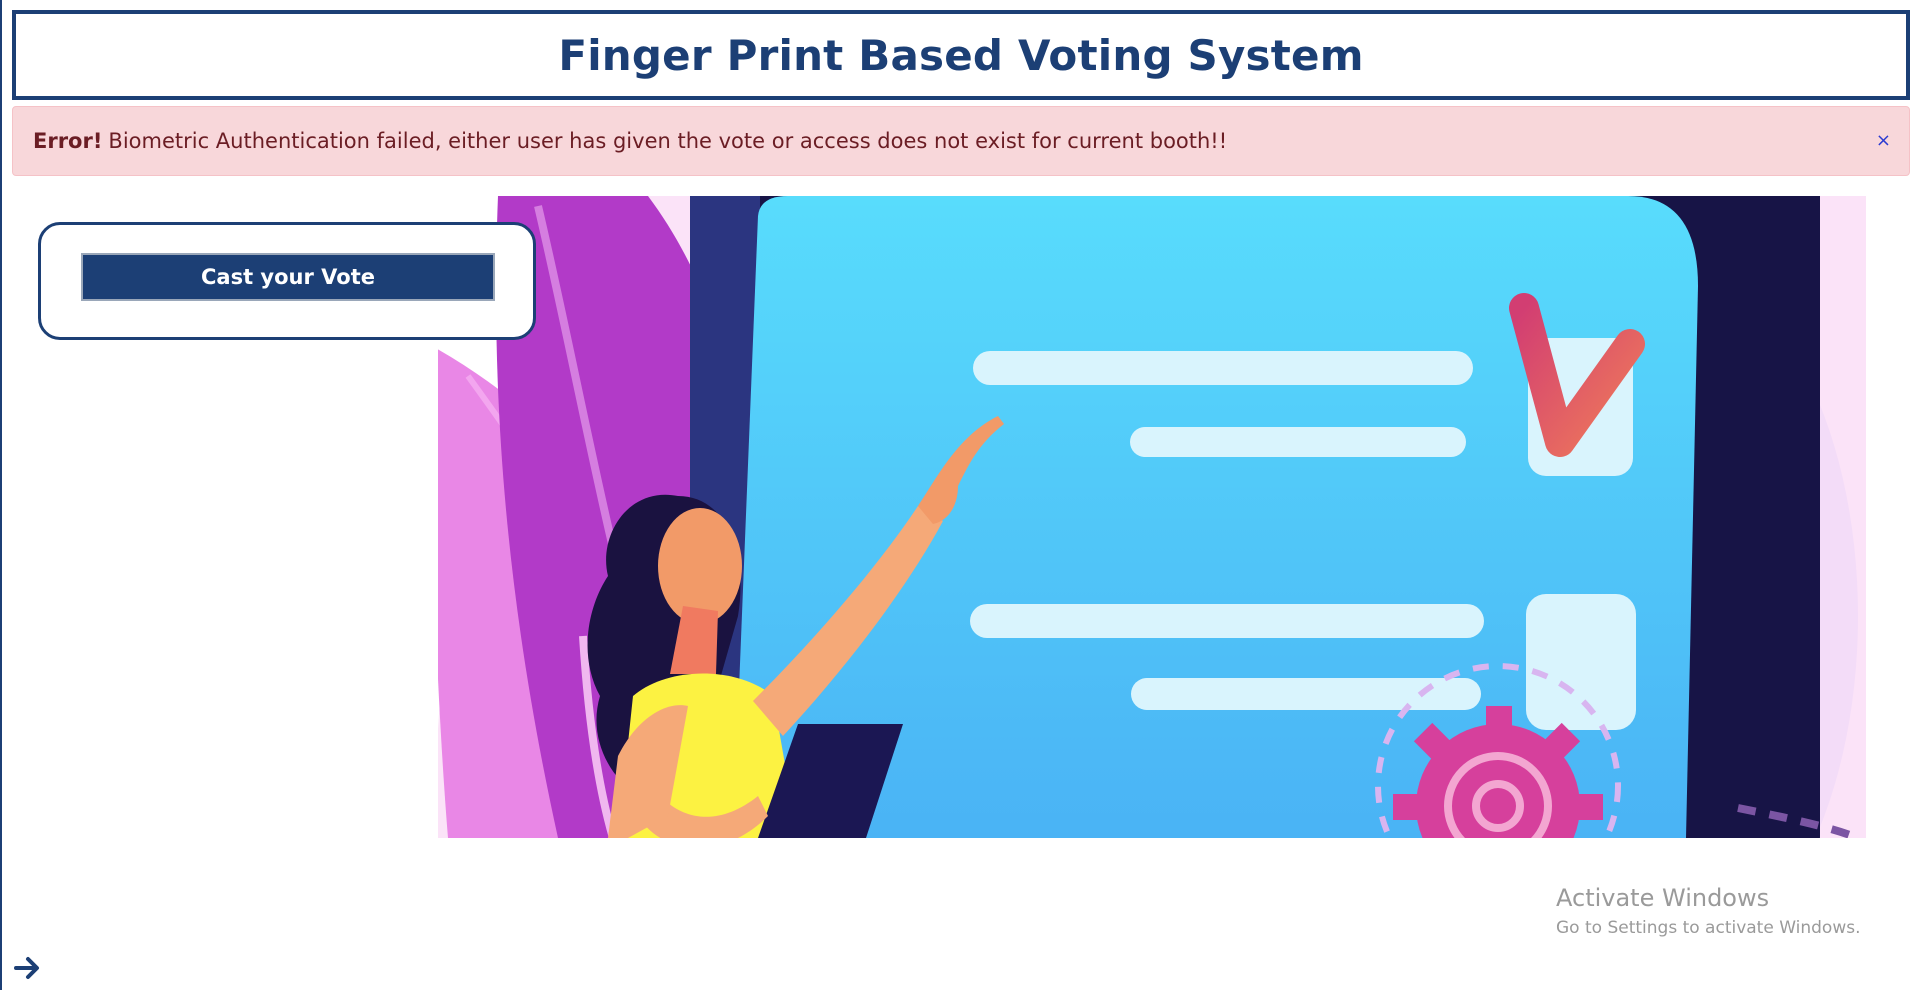 This screenshot has width=1920, height=990. I want to click on alert-close-button: ×, so click(1883, 141).